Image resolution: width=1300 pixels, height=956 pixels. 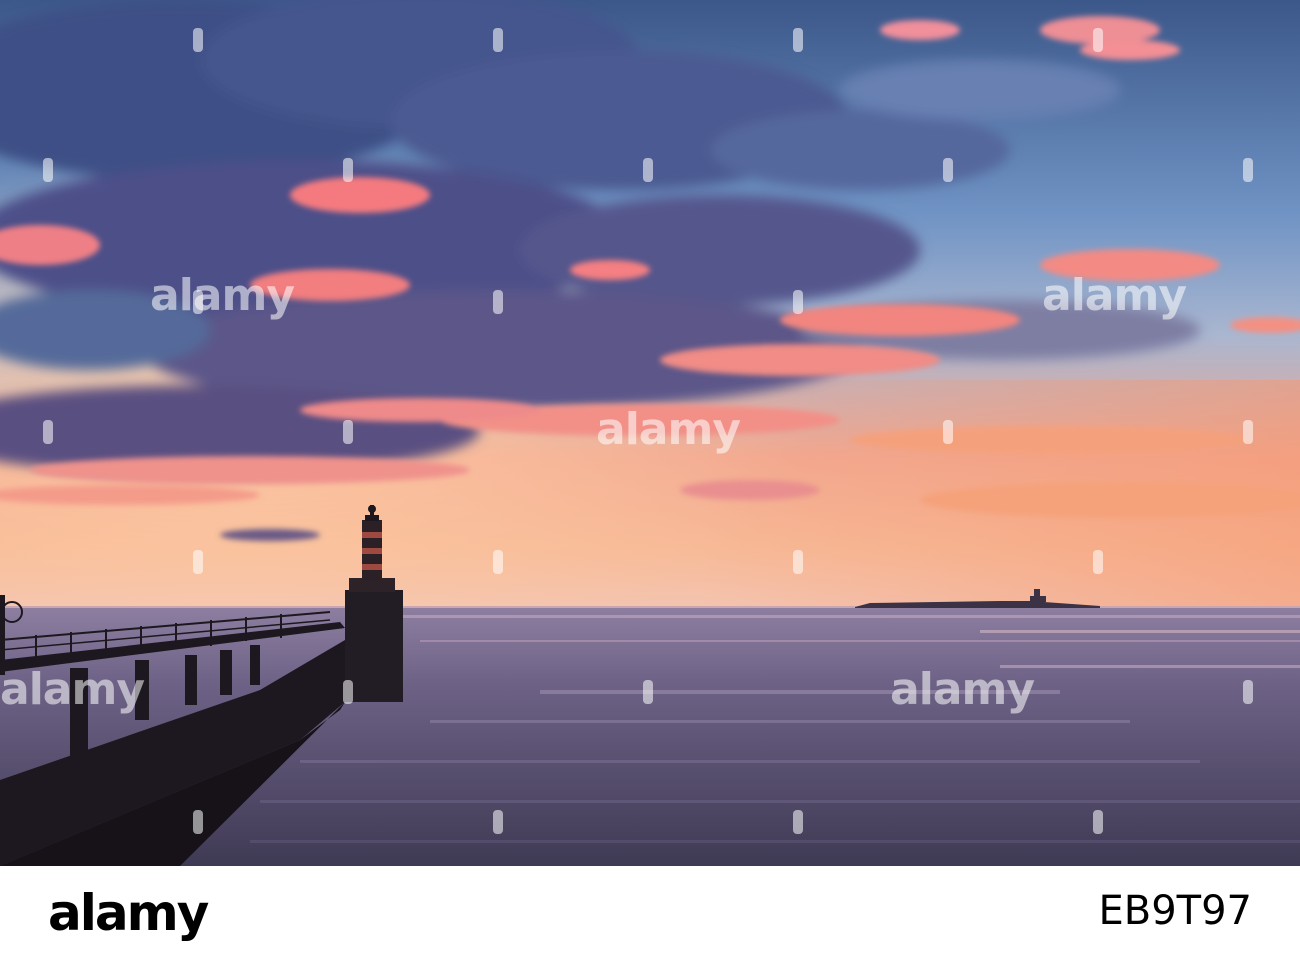 What do you see at coordinates (128, 913) in the screenshot?
I see `alamy-logo: alamy` at bounding box center [128, 913].